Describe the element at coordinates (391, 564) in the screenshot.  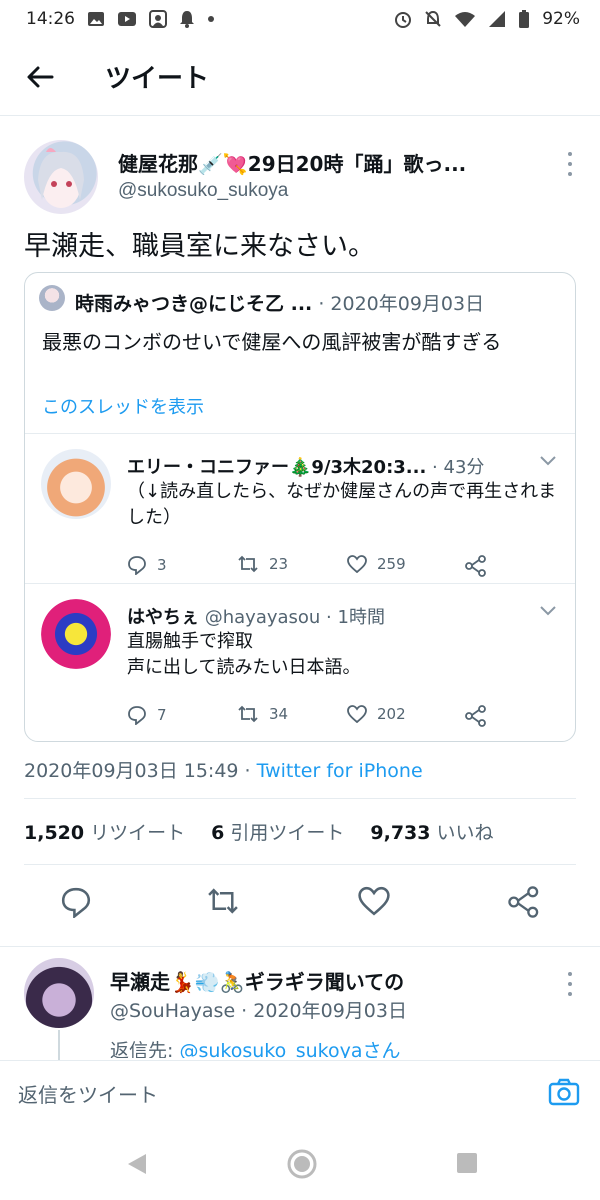
I see `like-count: 259` at that location.